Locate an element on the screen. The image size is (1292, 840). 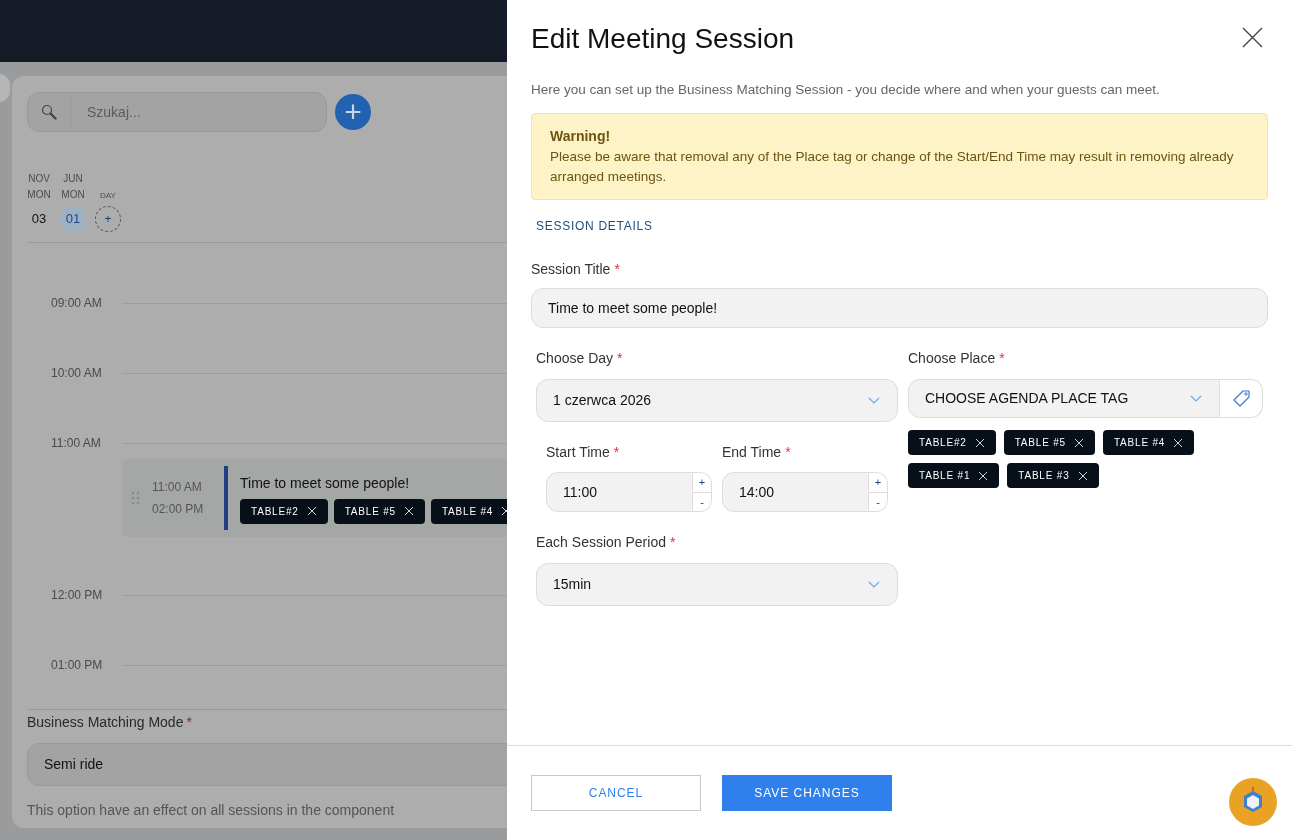
time-label: 11:00 AM is located at coordinates (76, 443).